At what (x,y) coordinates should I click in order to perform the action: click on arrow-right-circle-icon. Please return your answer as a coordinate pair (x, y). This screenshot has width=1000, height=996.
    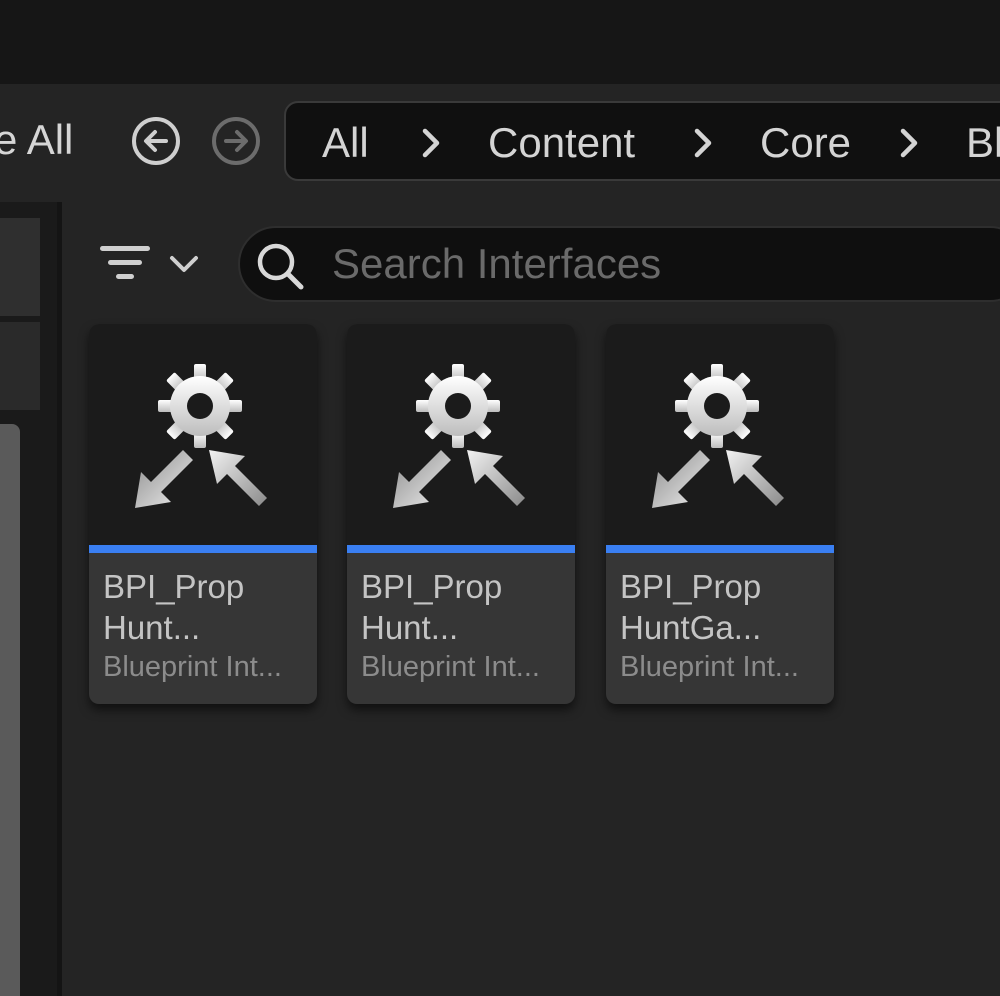
    Looking at the image, I should click on (236, 141).